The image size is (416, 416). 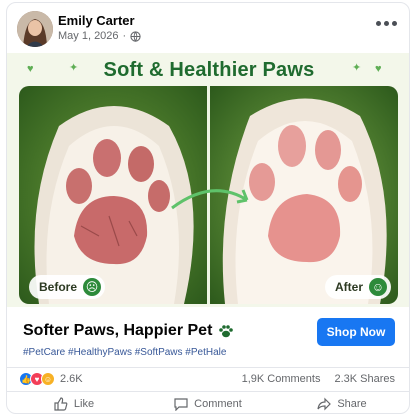 I want to click on reaction-count: 2.6K, so click(x=71, y=379).